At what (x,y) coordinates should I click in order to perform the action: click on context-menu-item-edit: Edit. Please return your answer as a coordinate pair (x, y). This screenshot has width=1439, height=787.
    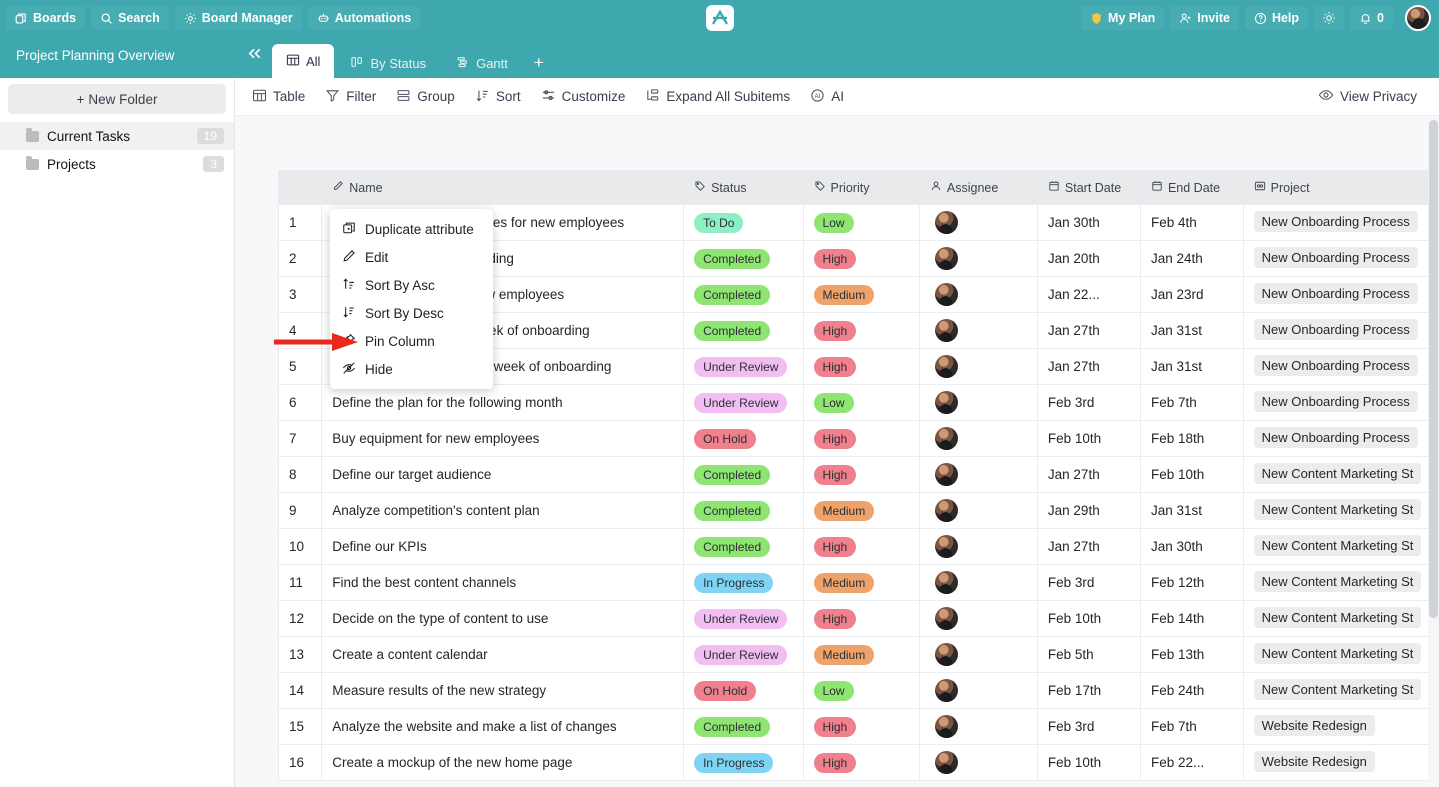
    Looking at the image, I should click on (411, 257).